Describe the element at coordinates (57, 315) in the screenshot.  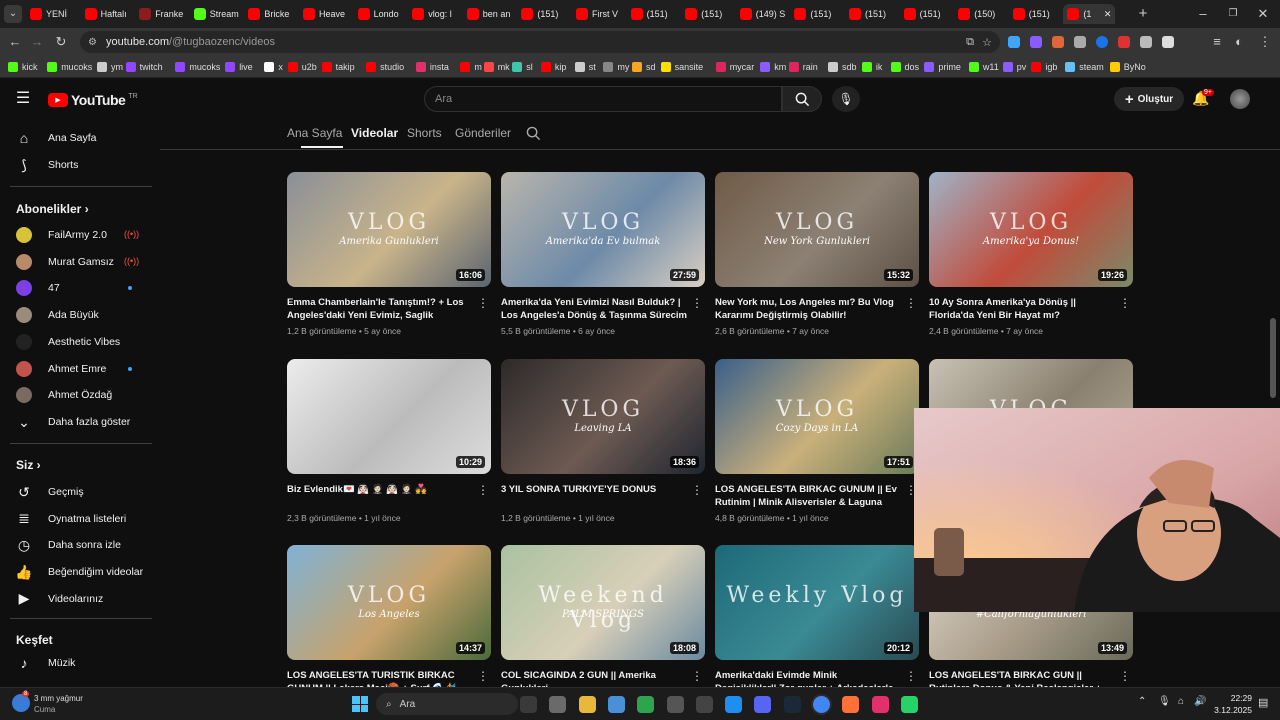
I see `subscription-item: Ada Büyük` at that location.